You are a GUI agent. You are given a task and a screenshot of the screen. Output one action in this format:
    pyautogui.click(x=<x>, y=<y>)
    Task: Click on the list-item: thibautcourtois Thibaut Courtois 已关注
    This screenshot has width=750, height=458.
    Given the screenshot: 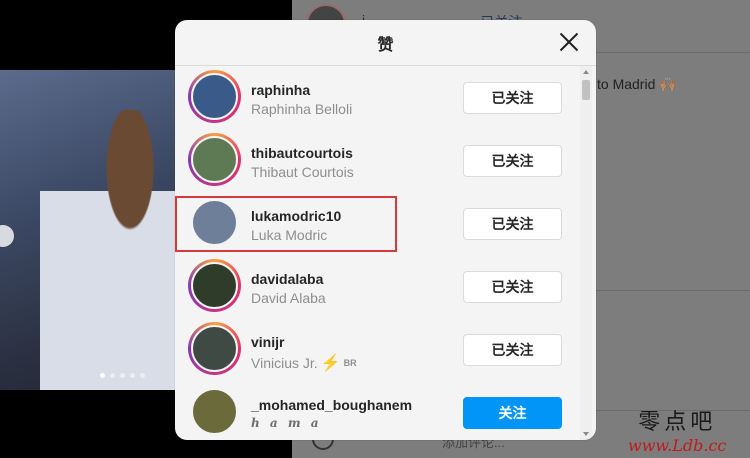 What is the action you would take?
    pyautogui.click(x=377, y=160)
    